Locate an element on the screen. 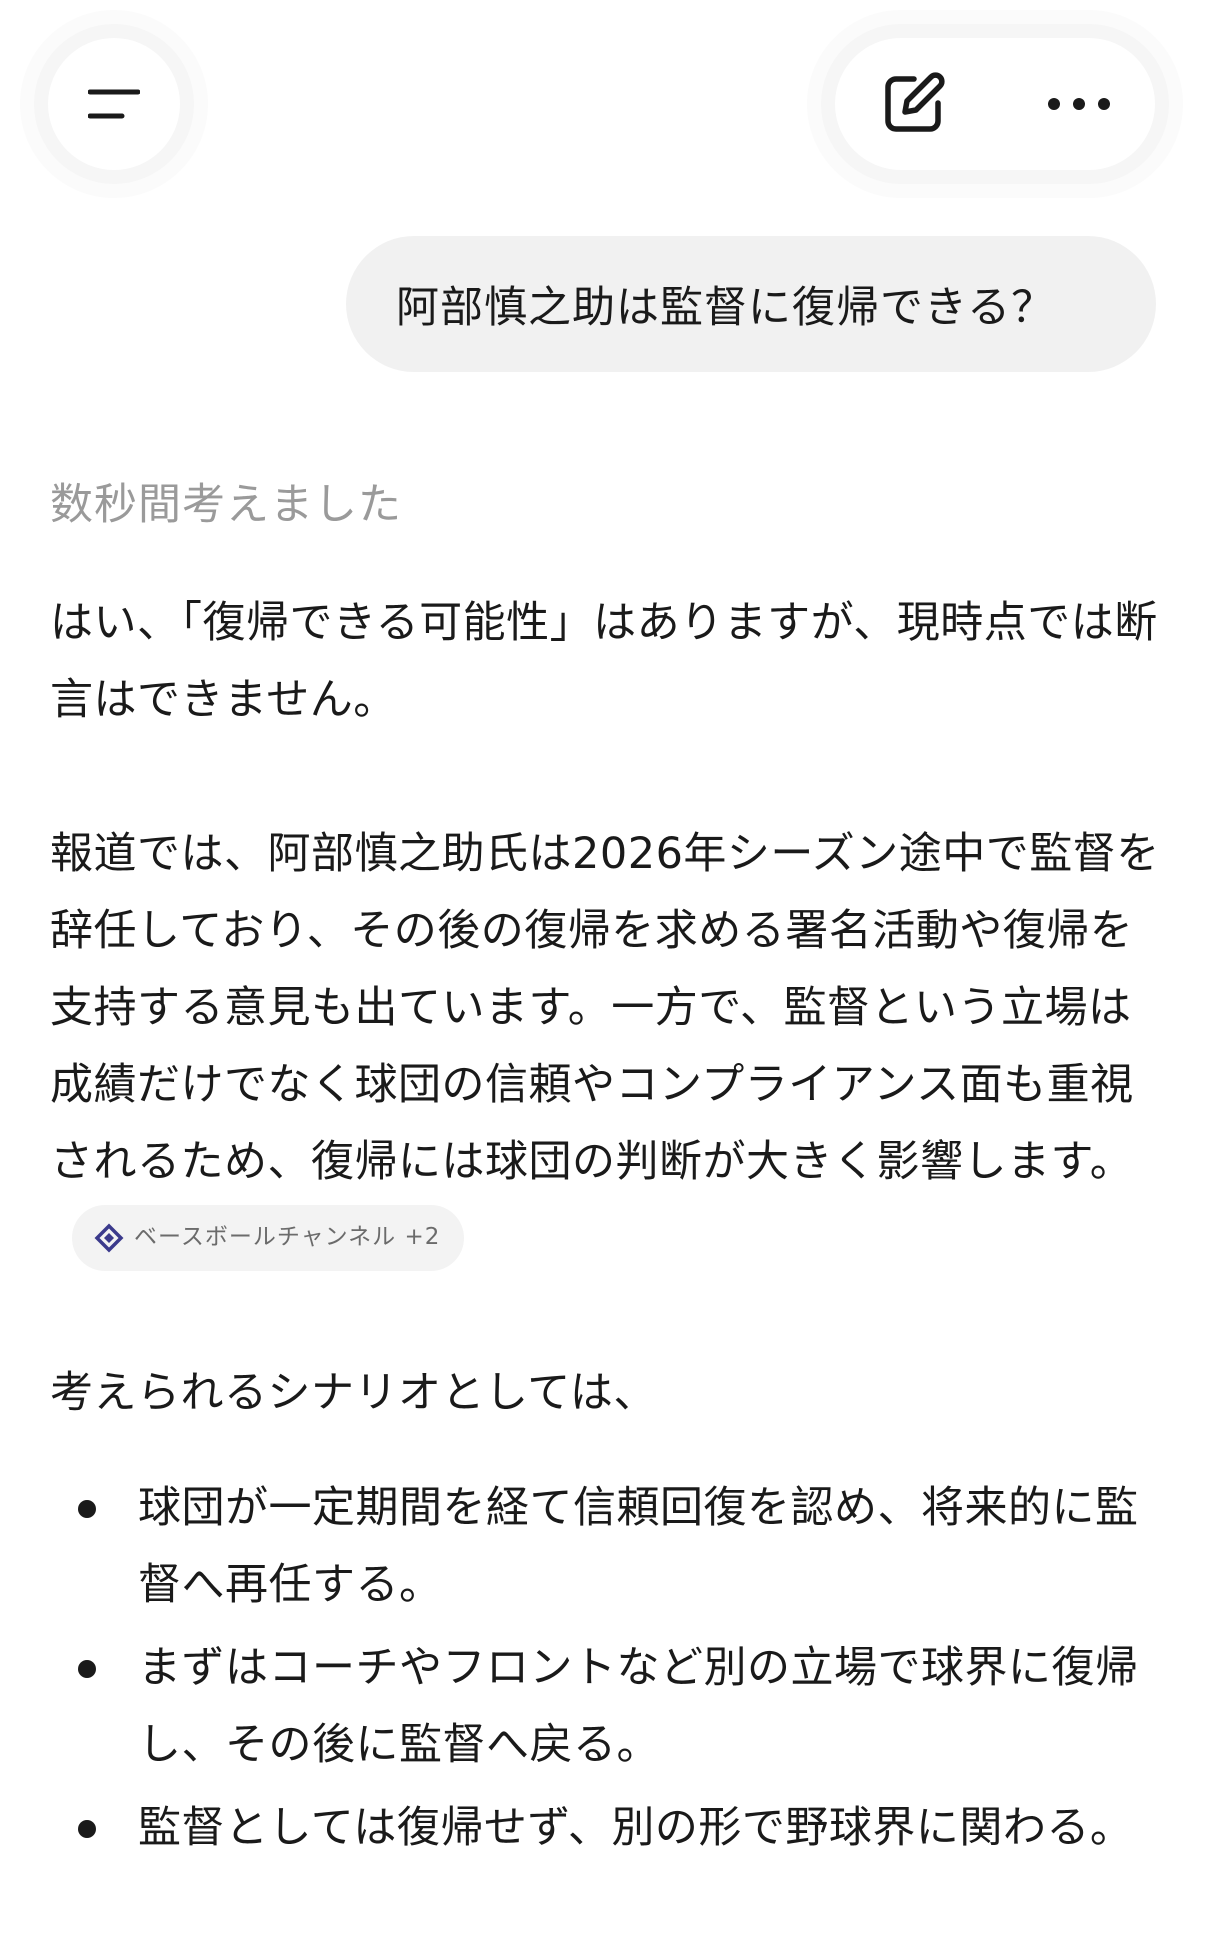  list-item: 監督としては復帰せず、別の形で野球界に関わる。 is located at coordinates (605, 1828).